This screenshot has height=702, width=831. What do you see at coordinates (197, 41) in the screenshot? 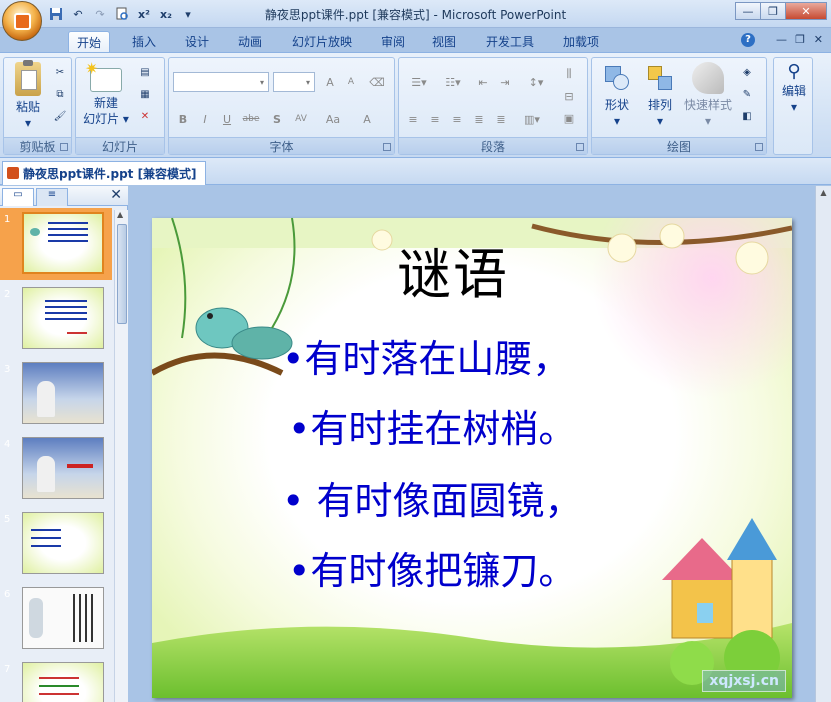
I see `tab-design: 设计` at bounding box center [197, 41].